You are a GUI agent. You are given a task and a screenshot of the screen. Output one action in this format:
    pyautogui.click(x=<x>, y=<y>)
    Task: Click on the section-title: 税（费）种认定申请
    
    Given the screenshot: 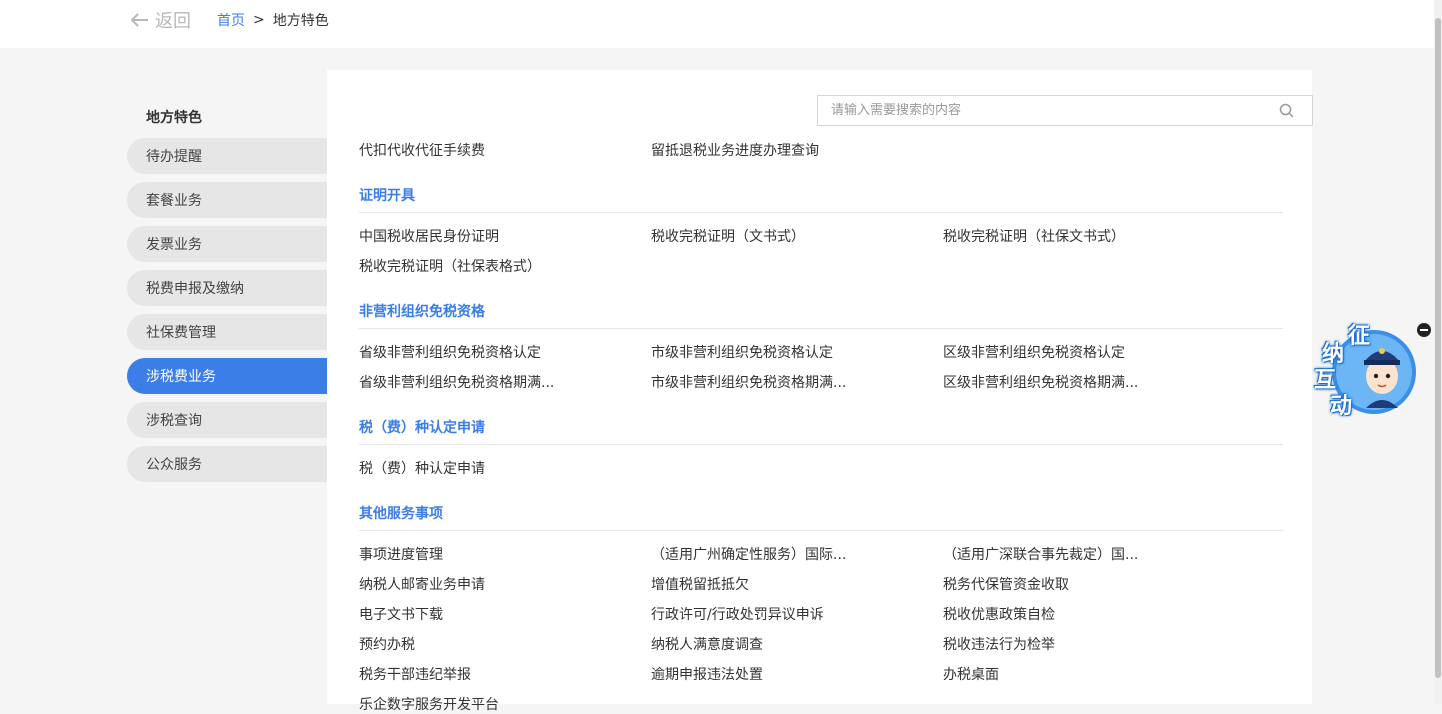 What is the action you would take?
    pyautogui.click(x=422, y=428)
    